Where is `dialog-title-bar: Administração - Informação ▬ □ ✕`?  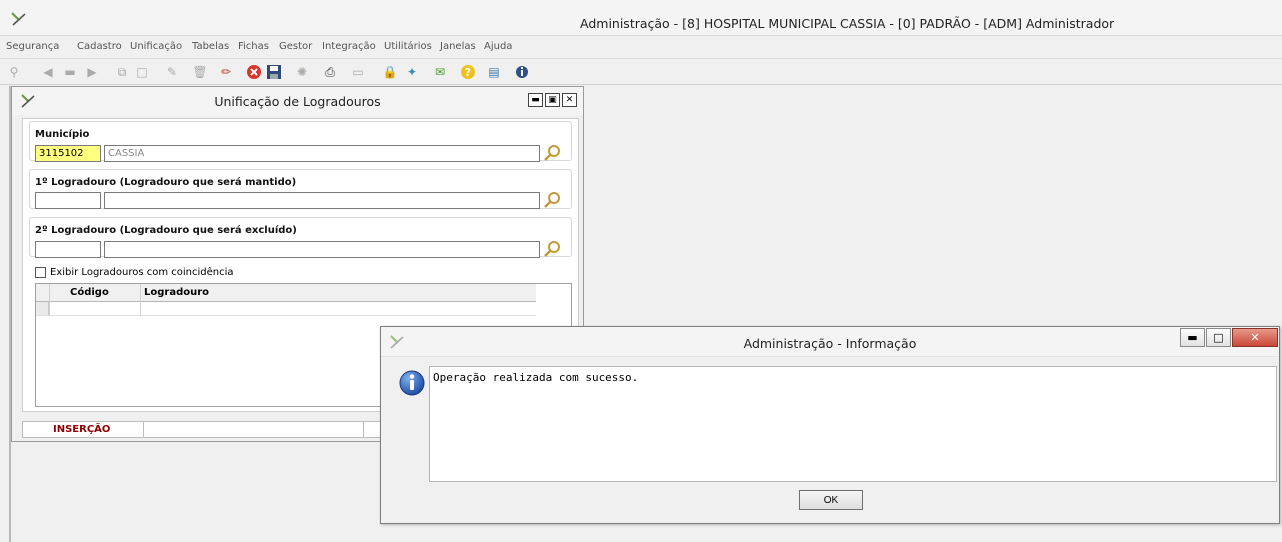
dialog-title-bar: Administração - Informação ▬ □ ✕ is located at coordinates (830, 342).